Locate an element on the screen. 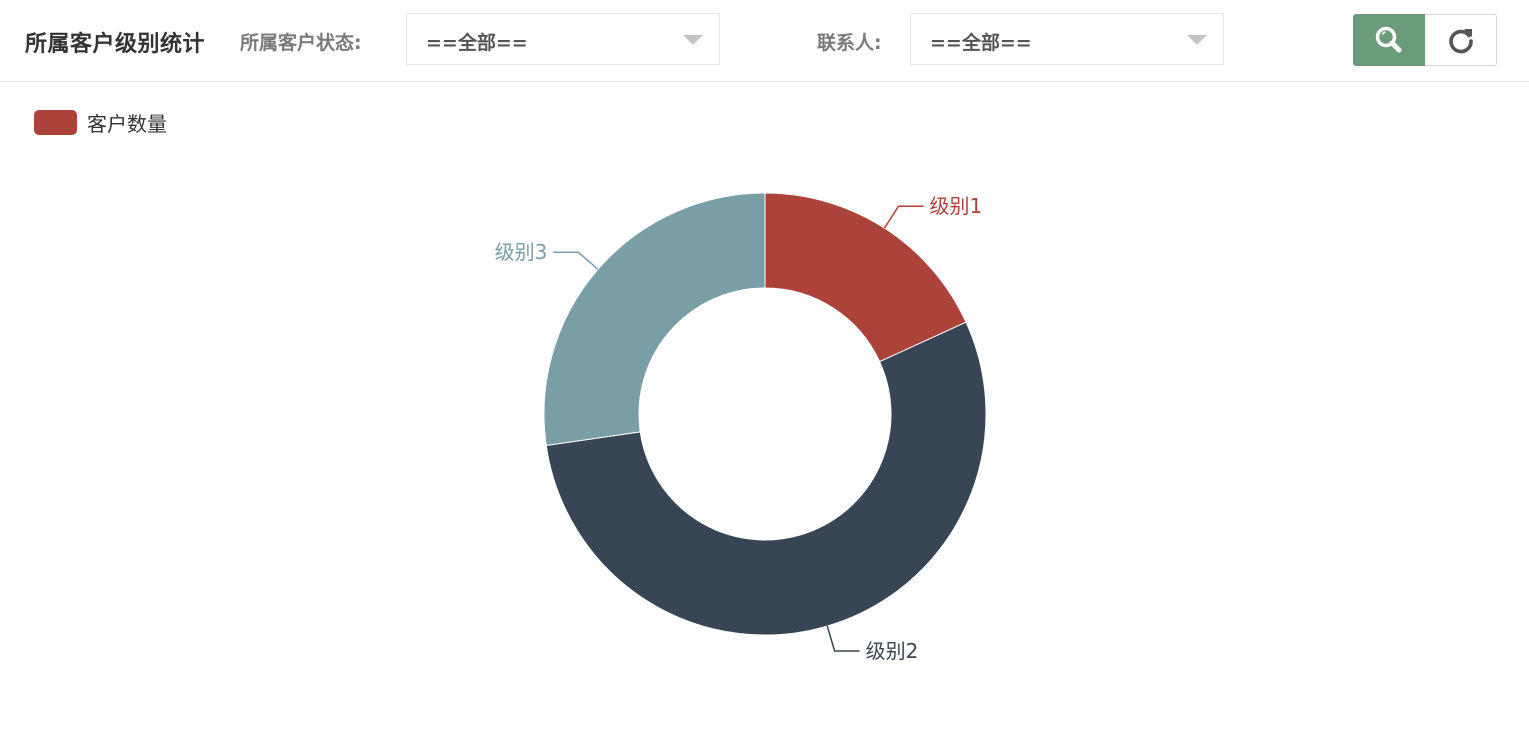 The width and height of the screenshot is (1529, 745). slice-label: 级别1 is located at coordinates (956, 206).